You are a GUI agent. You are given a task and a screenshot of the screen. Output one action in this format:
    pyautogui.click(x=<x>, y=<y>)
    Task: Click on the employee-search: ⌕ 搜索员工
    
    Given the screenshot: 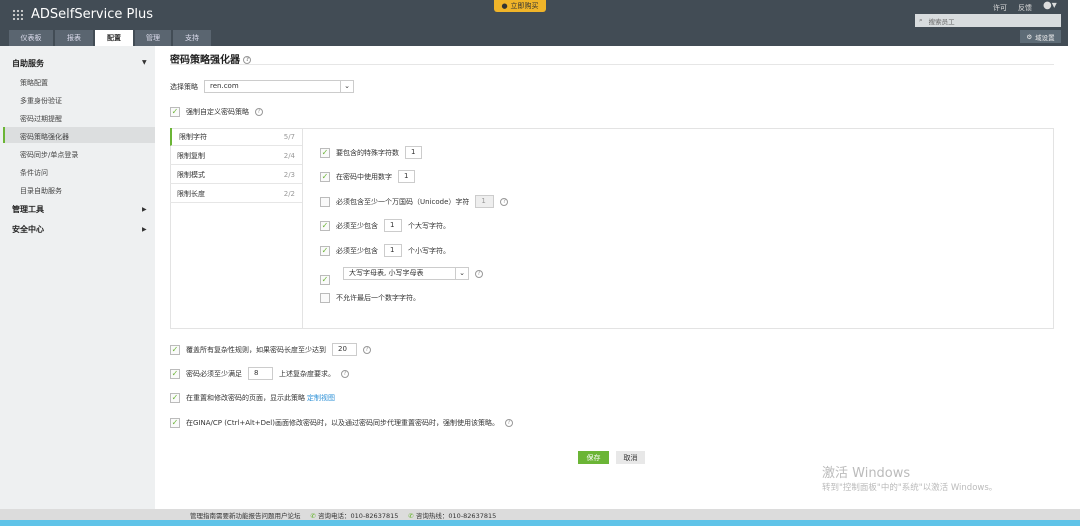 What is the action you would take?
    pyautogui.click(x=988, y=20)
    